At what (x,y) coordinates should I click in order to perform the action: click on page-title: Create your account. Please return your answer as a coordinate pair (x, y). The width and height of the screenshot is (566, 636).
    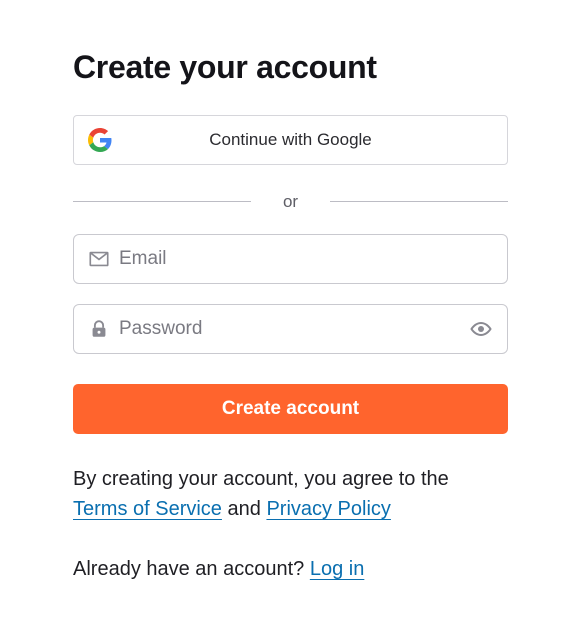
    Looking at the image, I should click on (225, 67).